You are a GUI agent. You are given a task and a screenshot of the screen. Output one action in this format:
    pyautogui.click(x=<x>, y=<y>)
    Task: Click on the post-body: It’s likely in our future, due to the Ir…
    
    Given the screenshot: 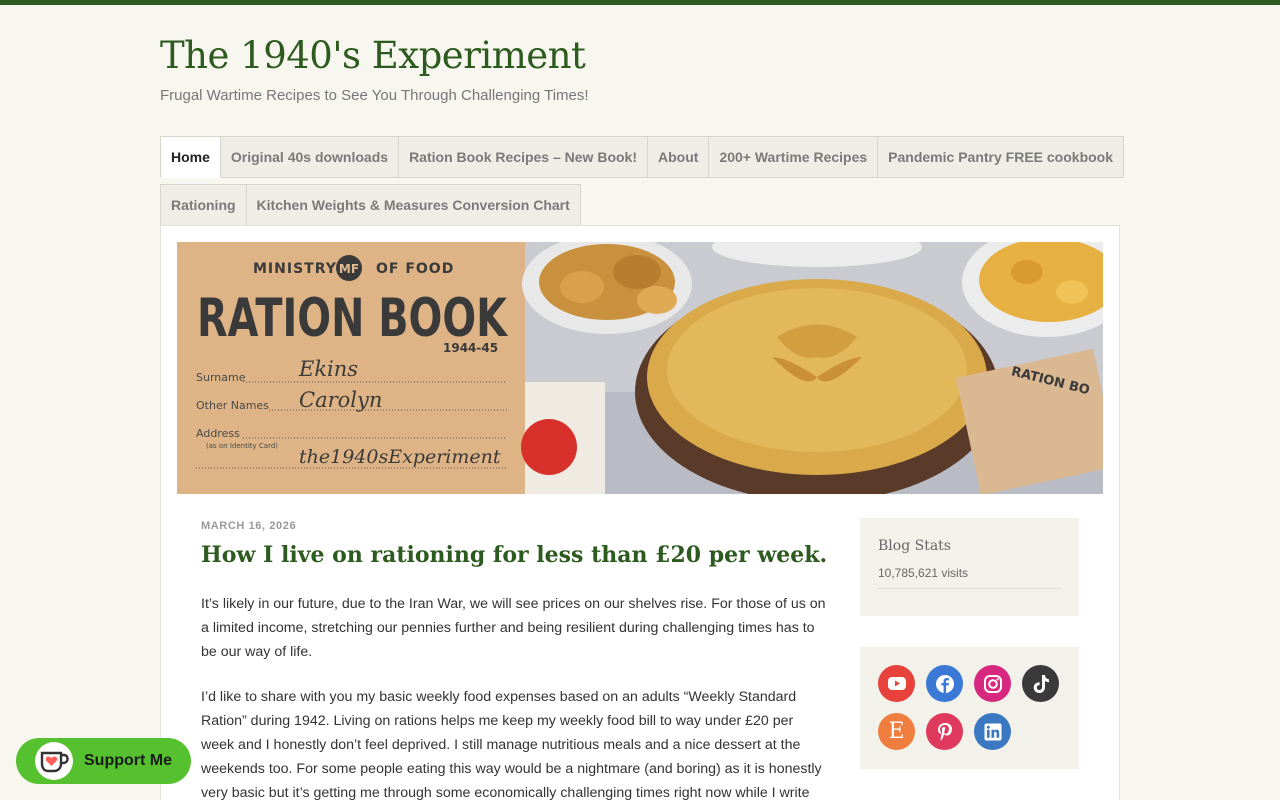 What is the action you would take?
    pyautogui.click(x=513, y=696)
    